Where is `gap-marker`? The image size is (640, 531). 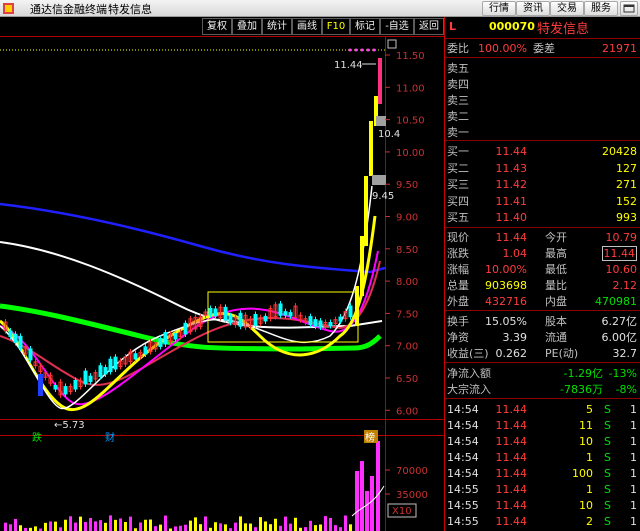
gap-marker is located at coordinates (381, 121).